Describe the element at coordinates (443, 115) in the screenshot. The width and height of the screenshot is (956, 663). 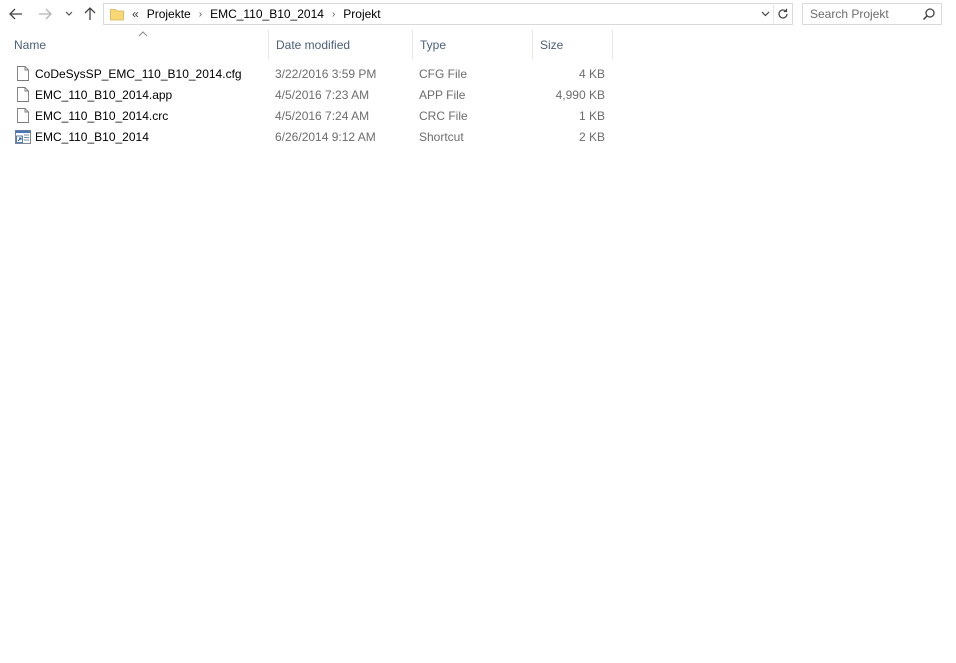
I see `file-type: CRC File` at that location.